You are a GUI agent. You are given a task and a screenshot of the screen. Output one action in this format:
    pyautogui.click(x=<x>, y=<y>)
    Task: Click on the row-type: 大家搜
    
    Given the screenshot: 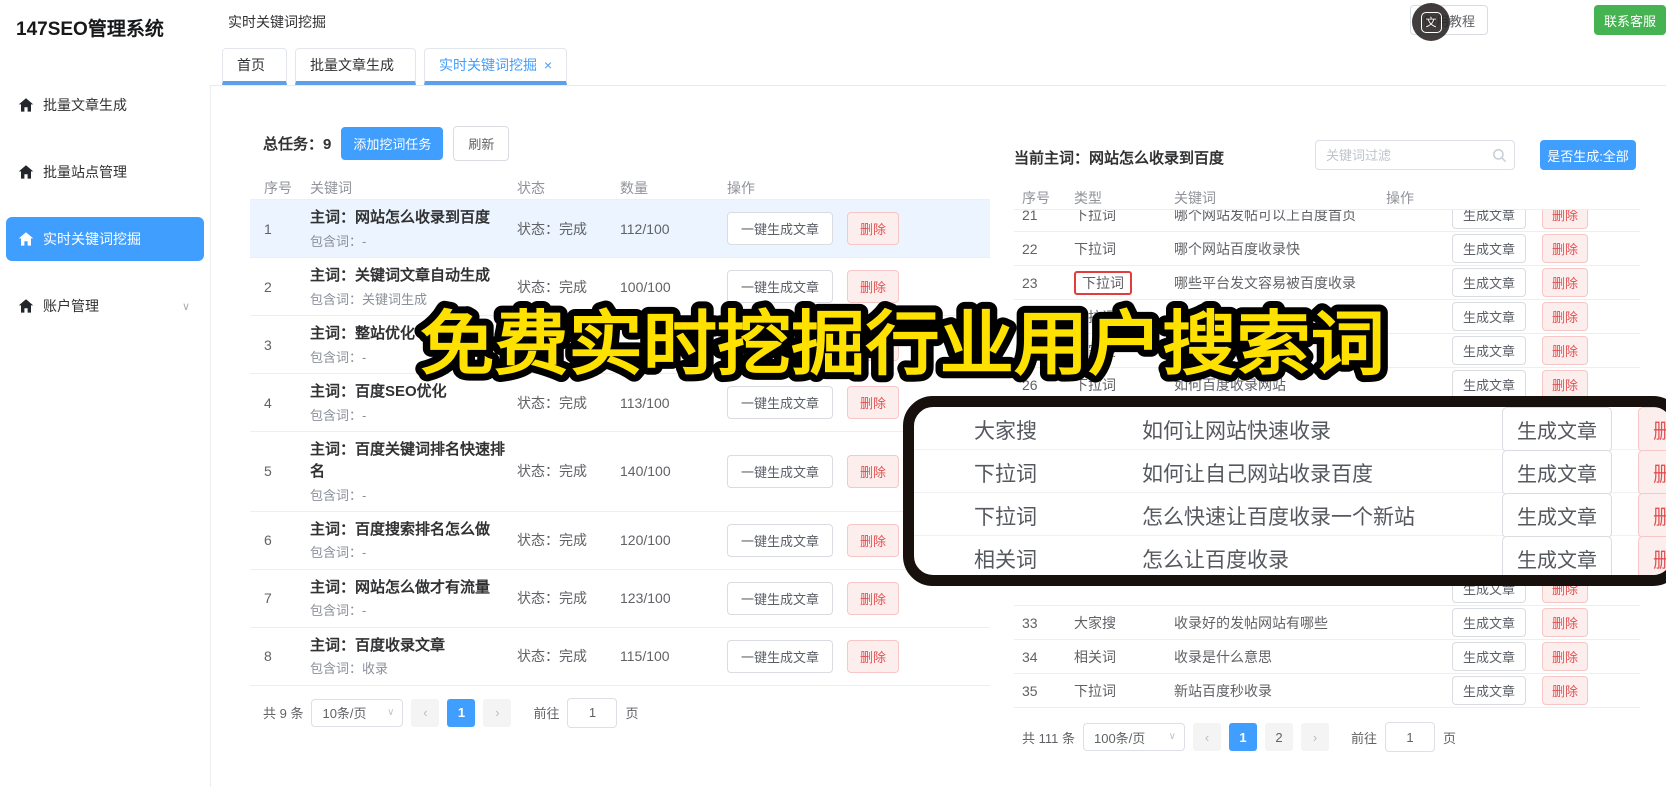 What is the action you would take?
    pyautogui.click(x=1095, y=622)
    